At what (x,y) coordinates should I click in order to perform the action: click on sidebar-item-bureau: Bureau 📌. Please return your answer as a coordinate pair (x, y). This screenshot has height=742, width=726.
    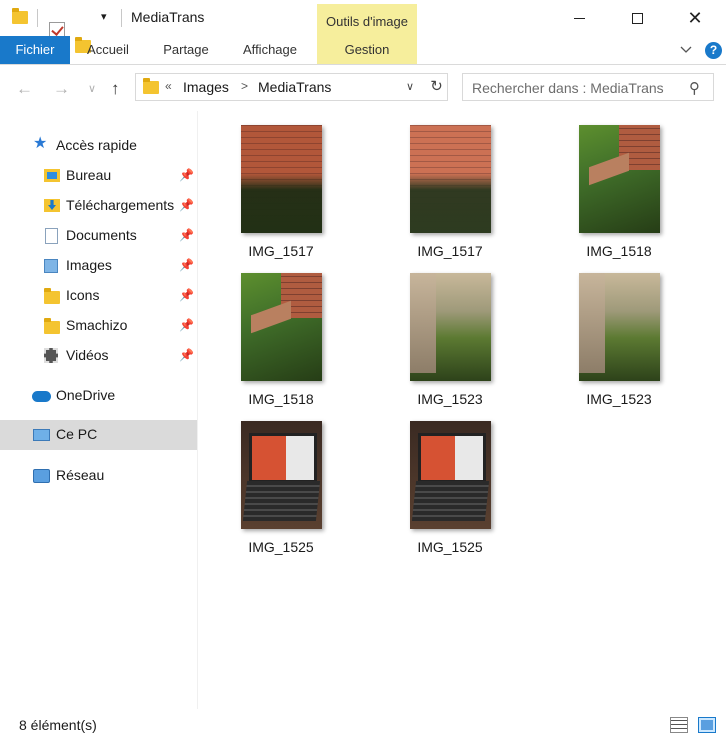
    Looking at the image, I should click on (98, 176).